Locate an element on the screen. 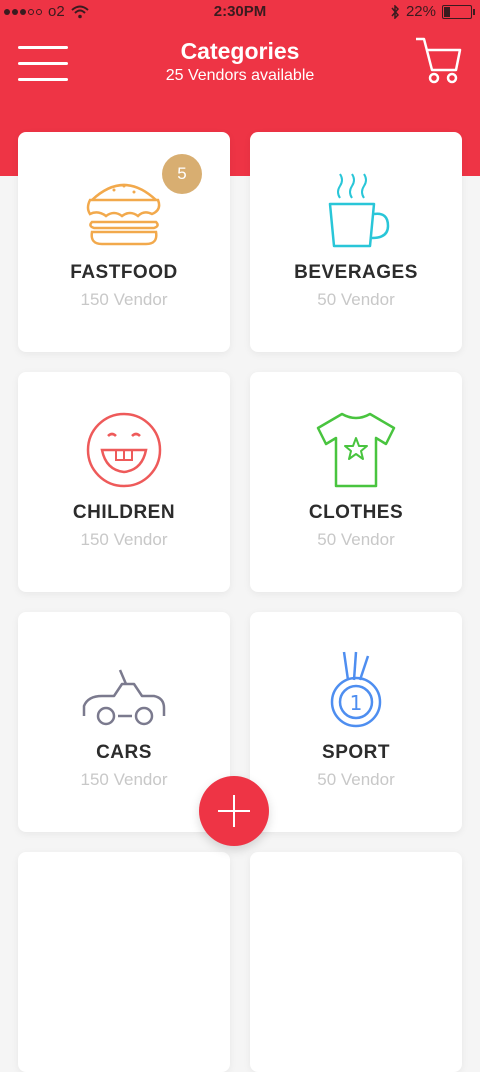  category-name: FASTFOOD is located at coordinates (124, 272).